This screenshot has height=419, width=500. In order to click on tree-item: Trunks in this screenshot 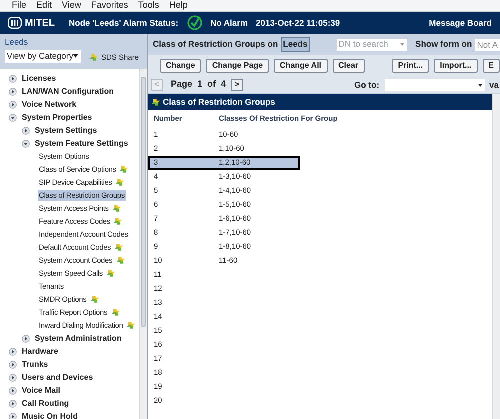, I will do `click(35, 364)`.